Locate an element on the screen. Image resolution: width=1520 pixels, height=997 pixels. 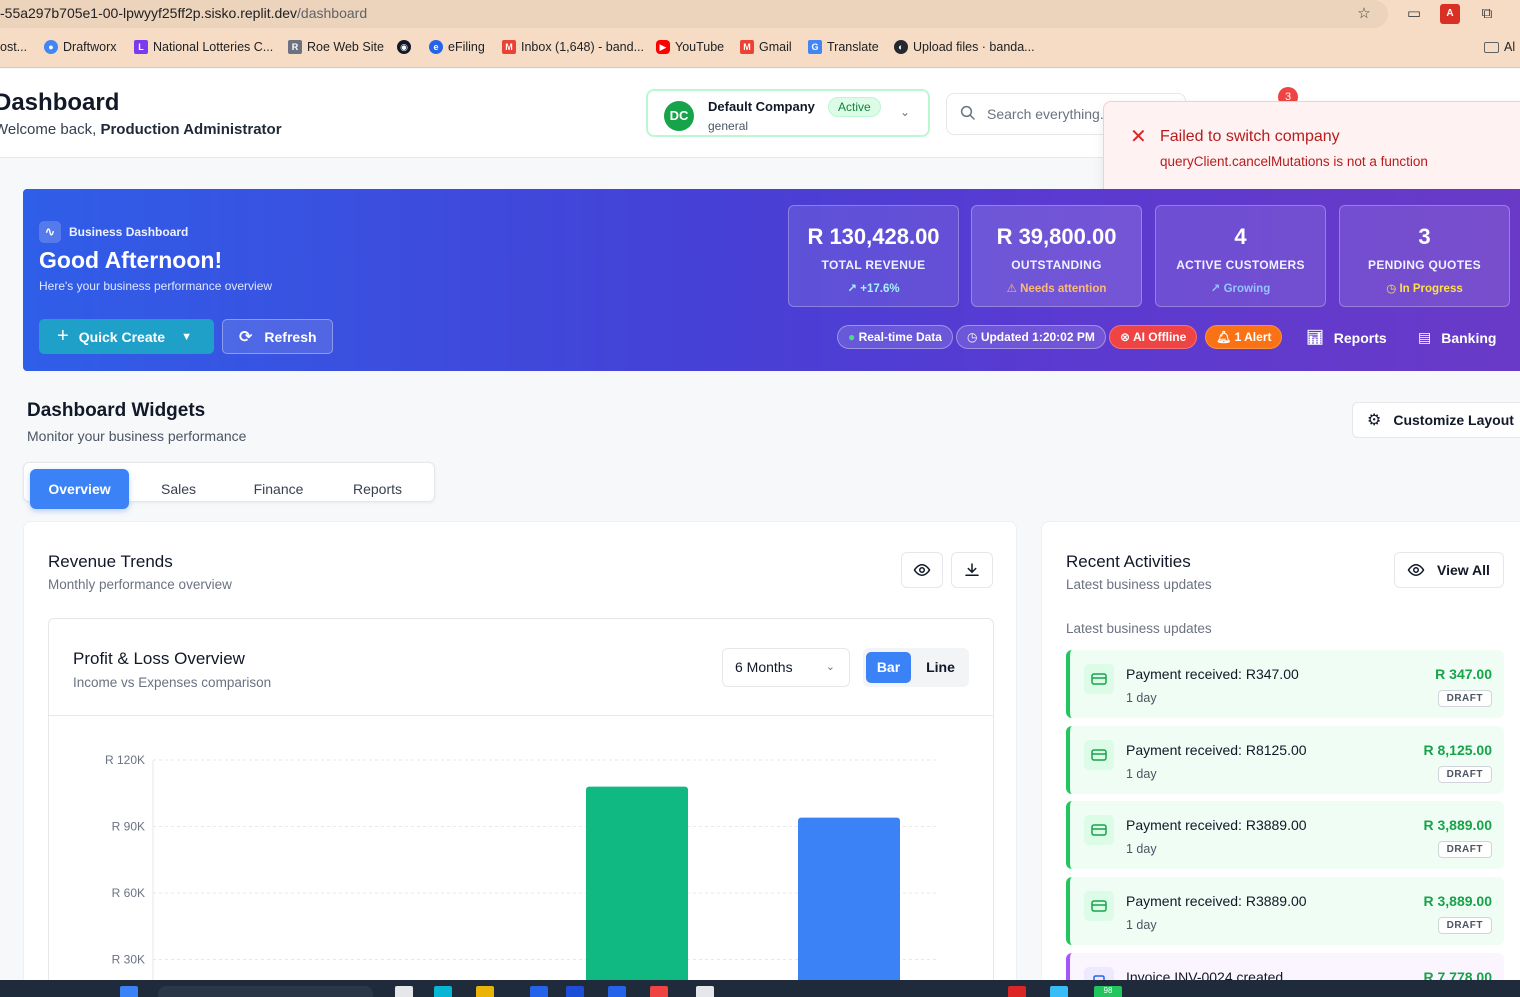
activity-amount: R 8,125.00 is located at coordinates (1458, 750).